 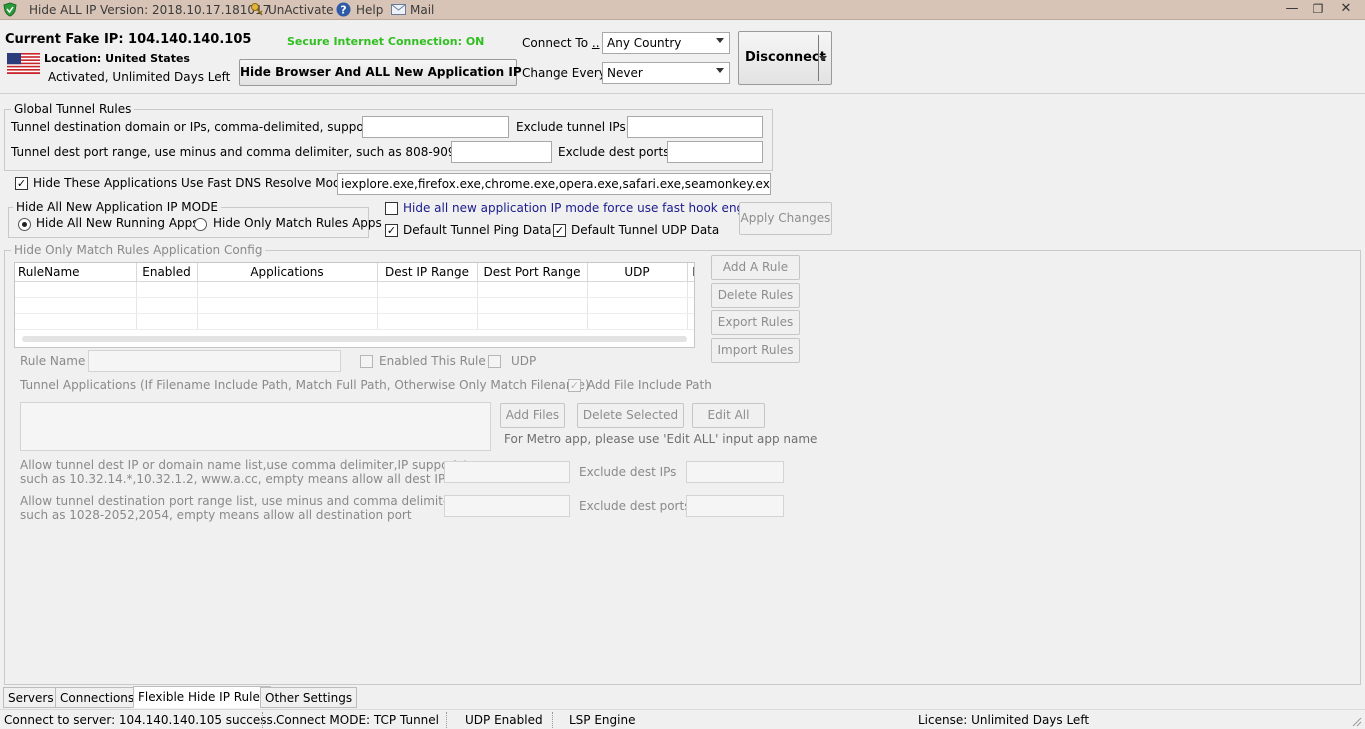 I want to click on connect-to-select: Any Country, so click(x=666, y=43).